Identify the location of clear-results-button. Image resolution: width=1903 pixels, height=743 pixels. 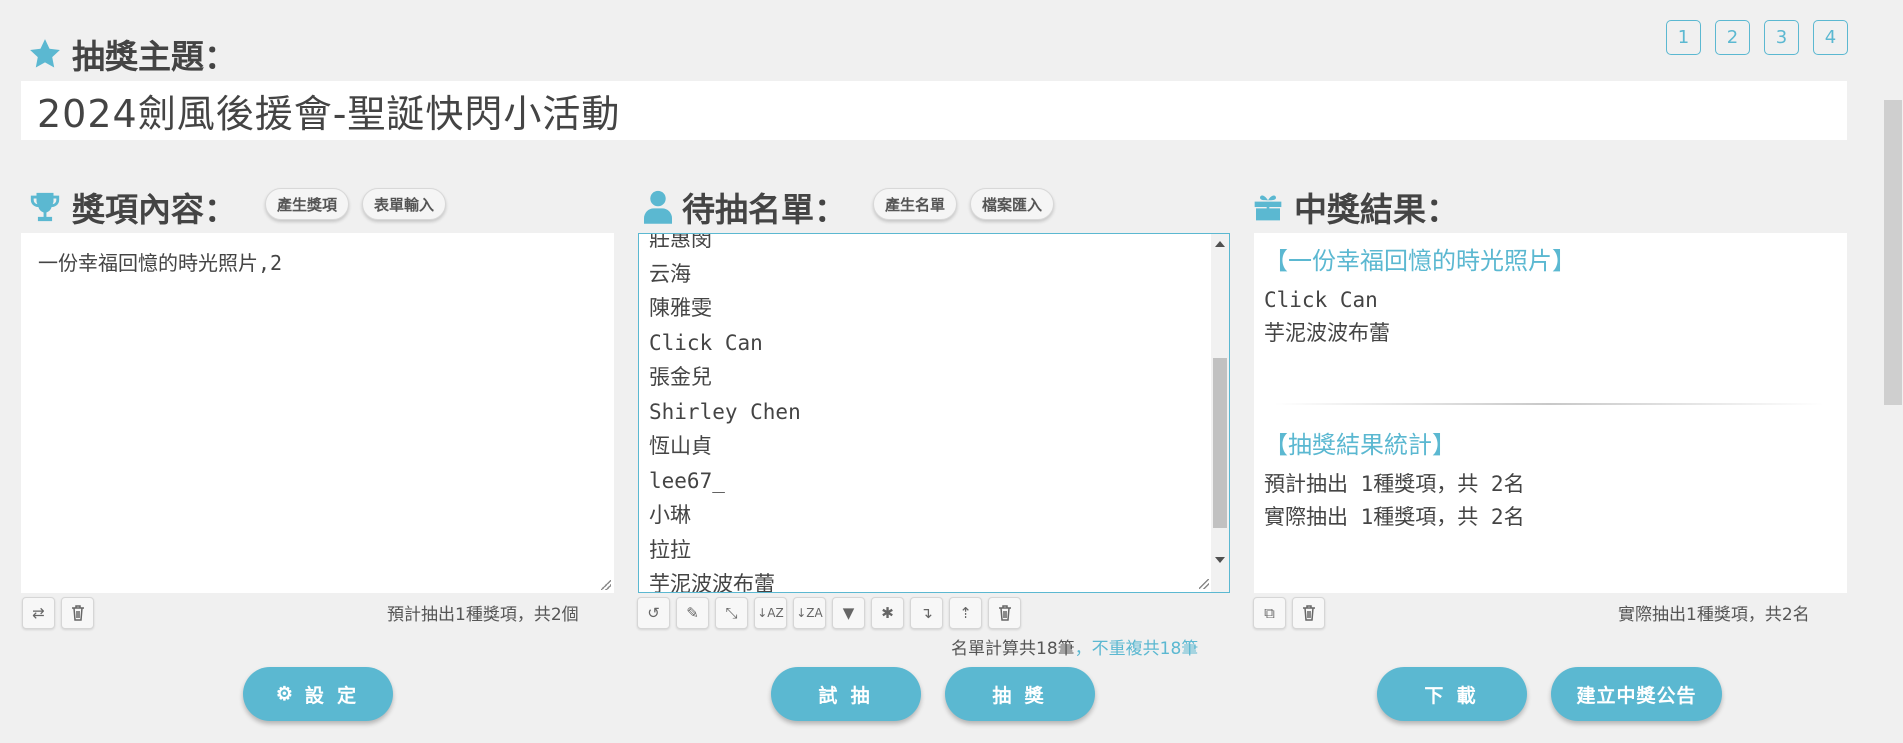
(1308, 613).